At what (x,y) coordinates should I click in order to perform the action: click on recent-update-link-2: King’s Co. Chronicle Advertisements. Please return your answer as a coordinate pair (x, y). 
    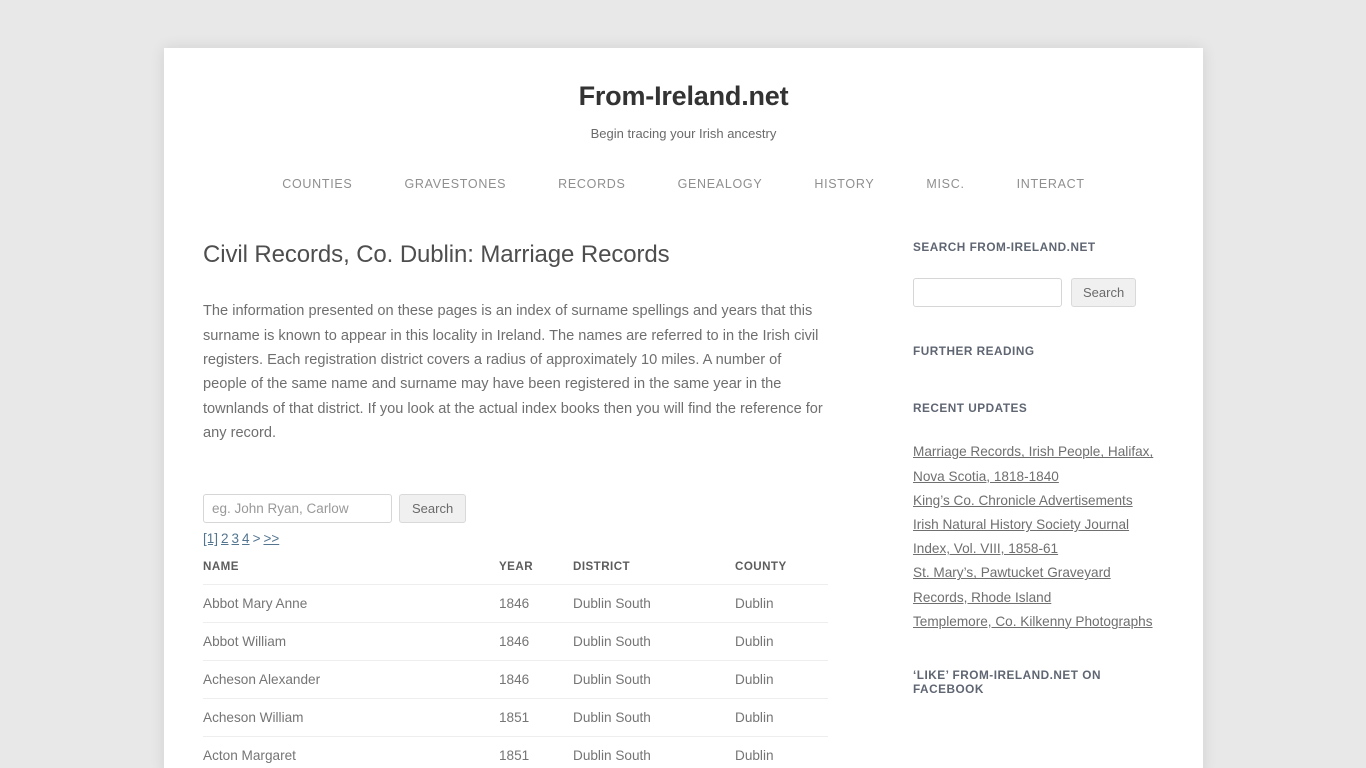
    Looking at the image, I should click on (1023, 500).